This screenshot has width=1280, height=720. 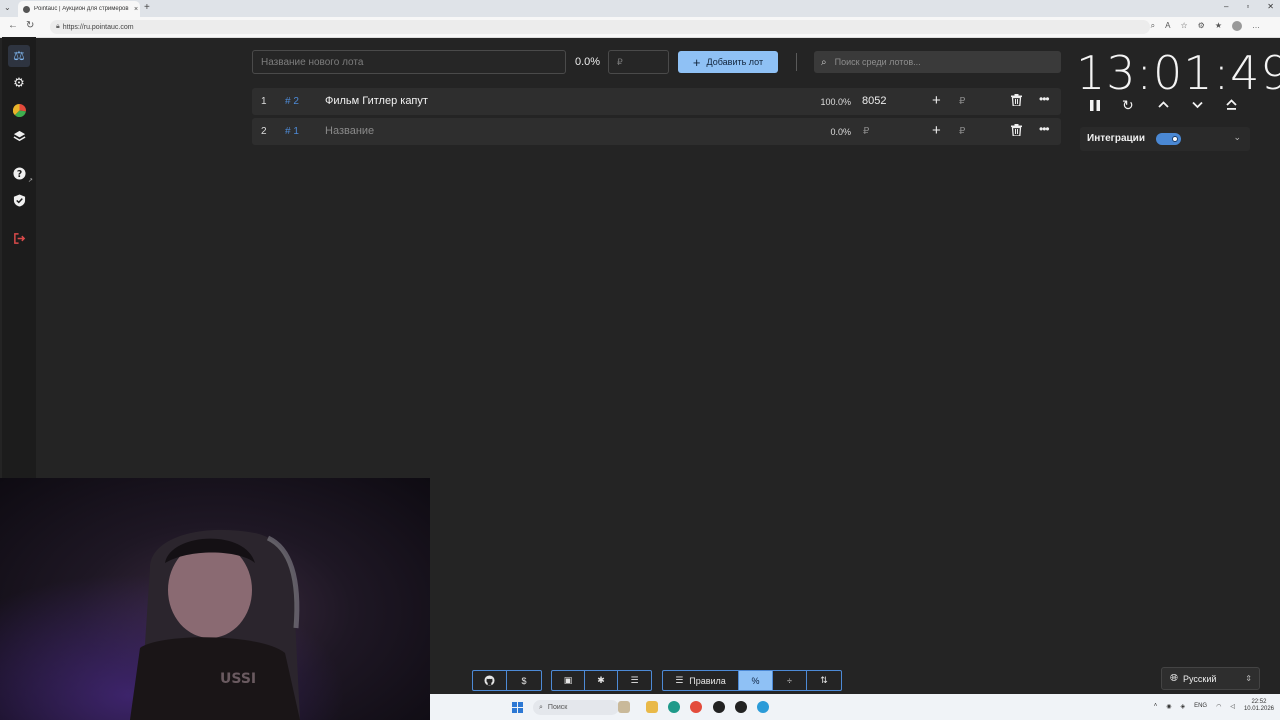 I want to click on extensions-icon: ⚙, so click(x=1201, y=26).